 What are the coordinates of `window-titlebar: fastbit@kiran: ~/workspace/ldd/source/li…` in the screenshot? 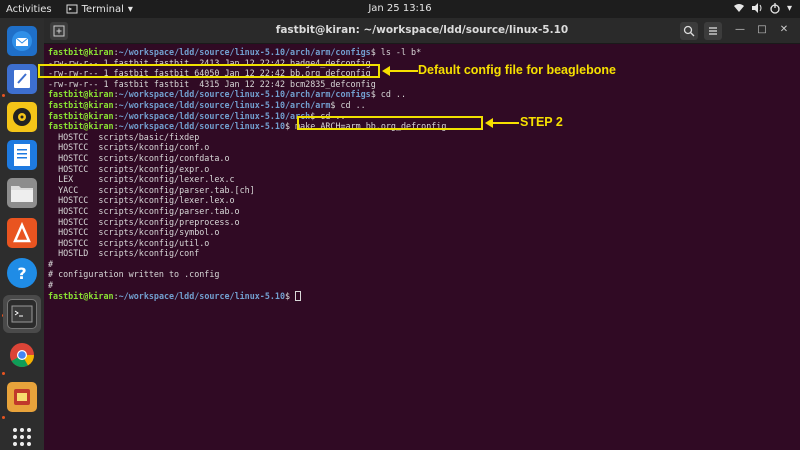 It's located at (422, 31).